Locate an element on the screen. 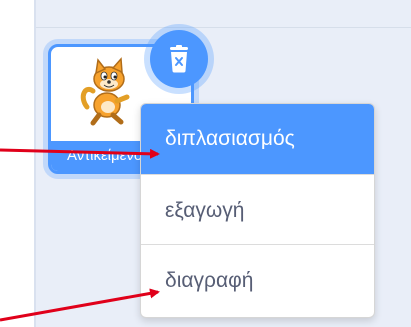 Image resolution: width=411 pixels, height=327 pixels. menu-item-duplicate: διπλασιασμός is located at coordinates (257, 139).